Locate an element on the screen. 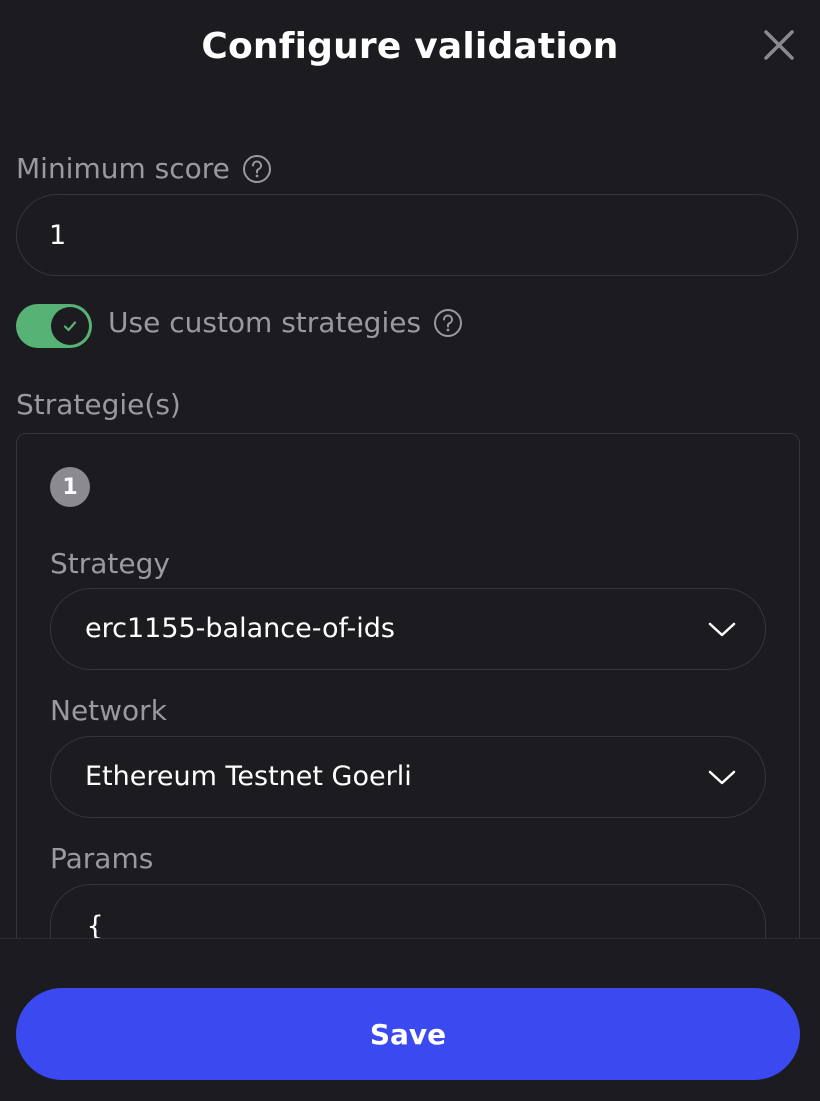 Image resolution: width=820 pixels, height=1101 pixels. custom-strategies-toggle is located at coordinates (54, 326).